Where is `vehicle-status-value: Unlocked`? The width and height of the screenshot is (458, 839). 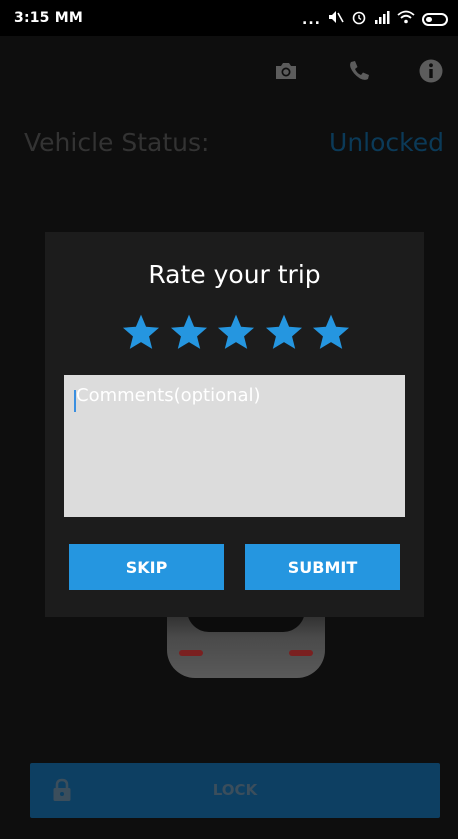 vehicle-status-value: Unlocked is located at coordinates (386, 142).